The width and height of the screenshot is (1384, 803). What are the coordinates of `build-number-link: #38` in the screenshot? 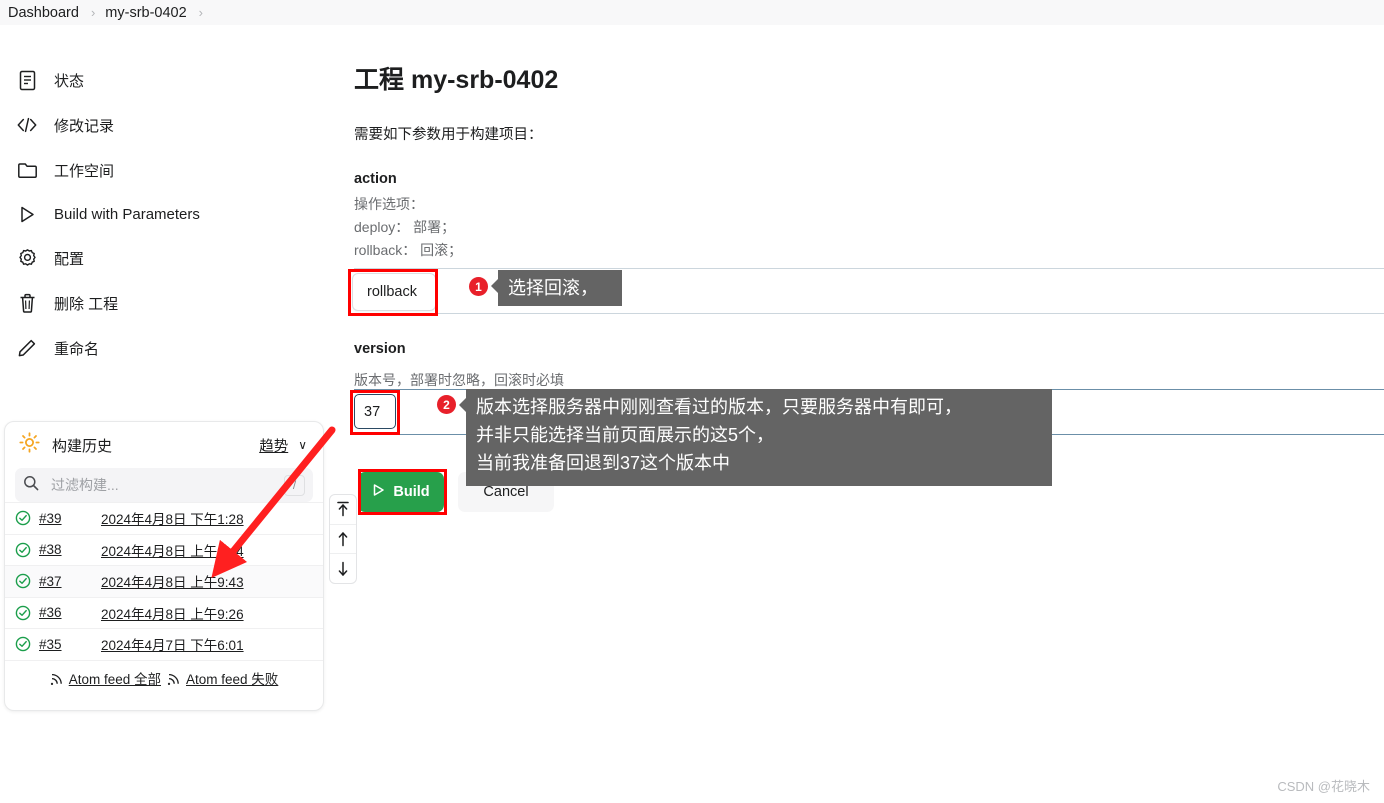 It's located at (70, 549).